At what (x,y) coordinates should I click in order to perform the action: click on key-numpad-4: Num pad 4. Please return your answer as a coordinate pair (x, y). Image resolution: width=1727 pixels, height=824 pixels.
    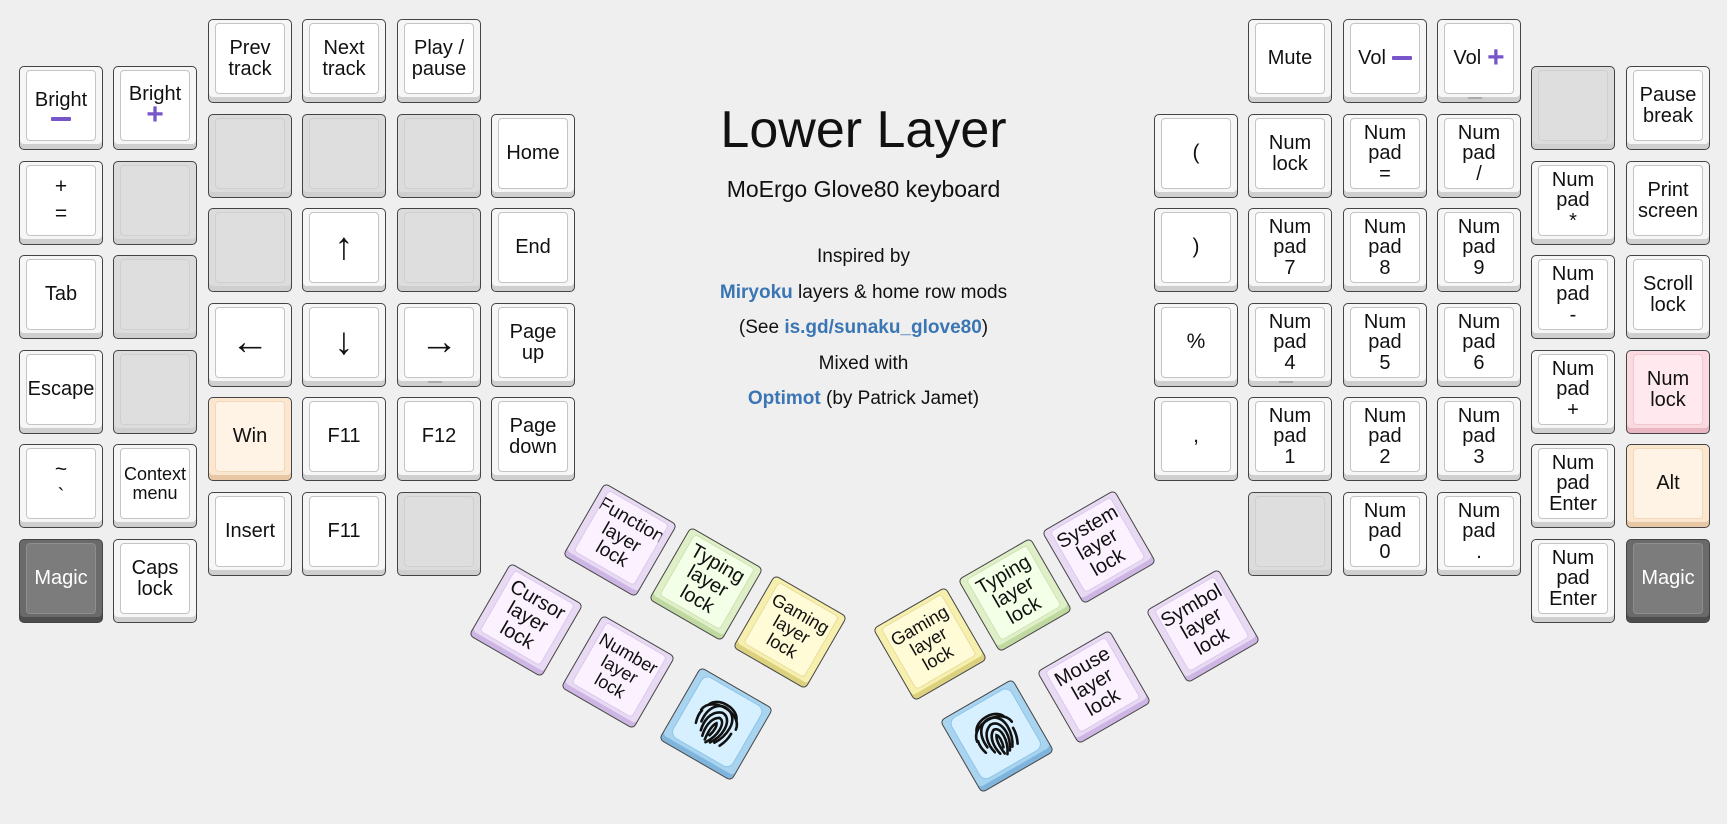
    Looking at the image, I should click on (1290, 345).